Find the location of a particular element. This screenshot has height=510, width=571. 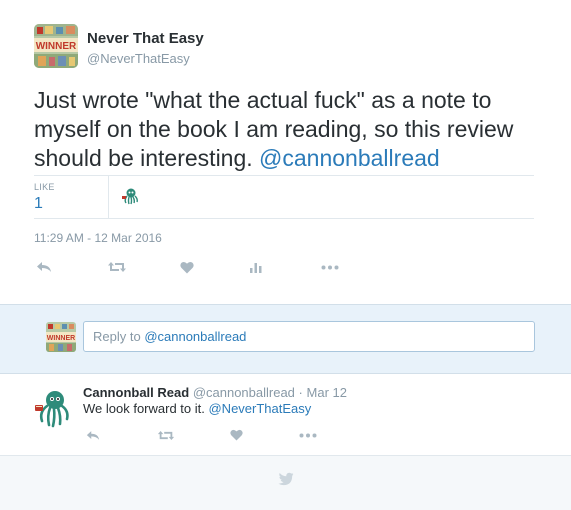

reply-placeholder-prefix: Reply to is located at coordinates (119, 336).